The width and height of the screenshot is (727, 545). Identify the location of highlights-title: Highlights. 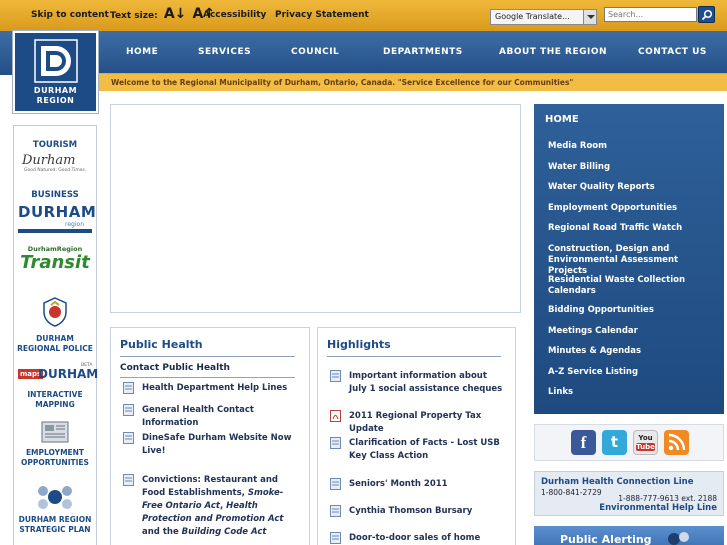
(359, 344).